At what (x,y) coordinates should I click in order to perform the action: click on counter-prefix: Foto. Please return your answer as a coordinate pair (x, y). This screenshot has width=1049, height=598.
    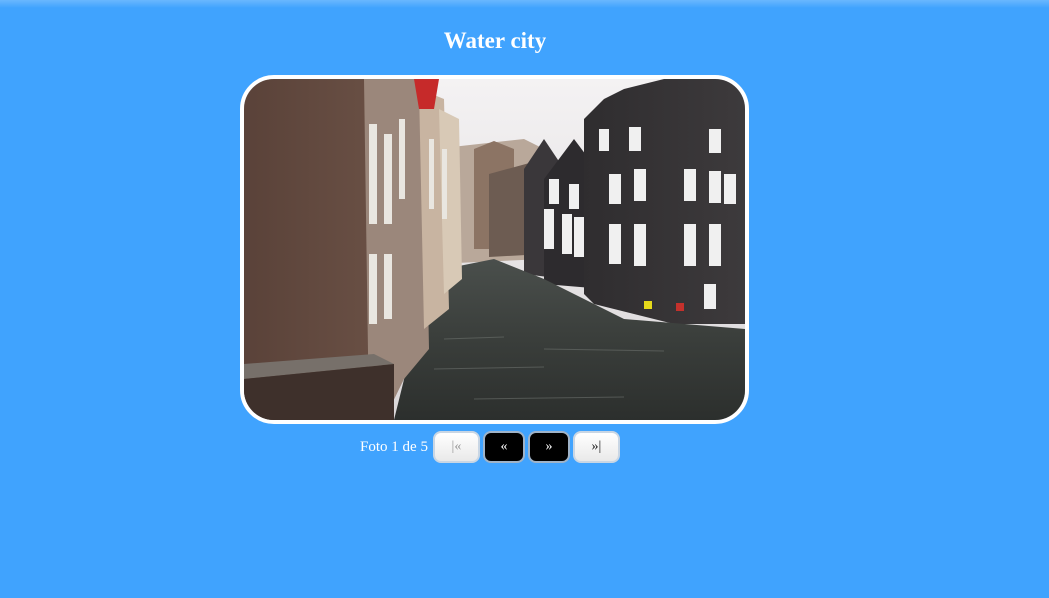
    Looking at the image, I should click on (374, 446).